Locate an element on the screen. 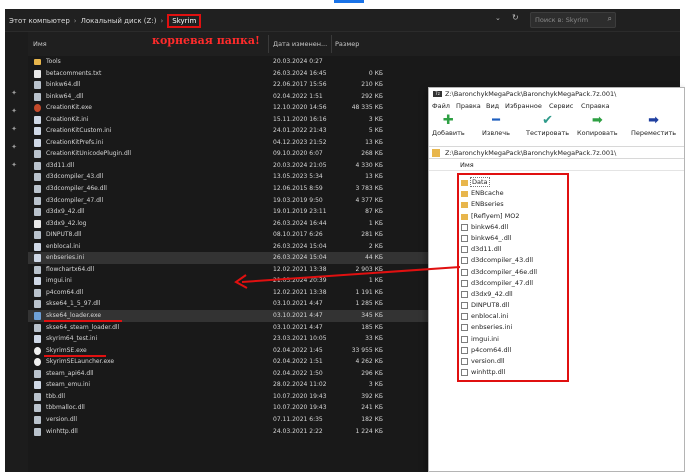  breadcrumb-skyrim: Skyrim is located at coordinates (184, 20).